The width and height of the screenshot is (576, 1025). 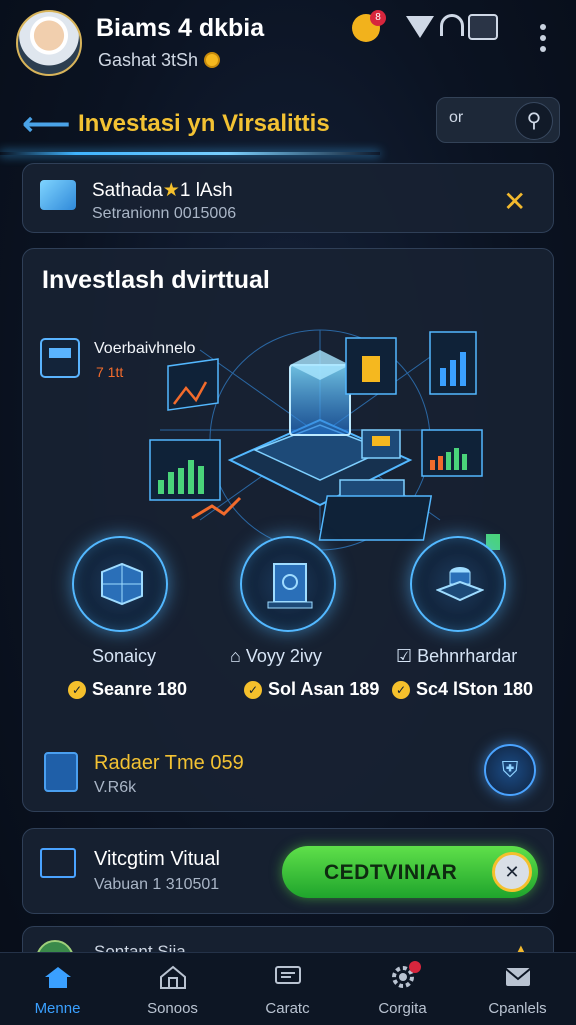 I want to click on home-icon, so click(x=57, y=977).